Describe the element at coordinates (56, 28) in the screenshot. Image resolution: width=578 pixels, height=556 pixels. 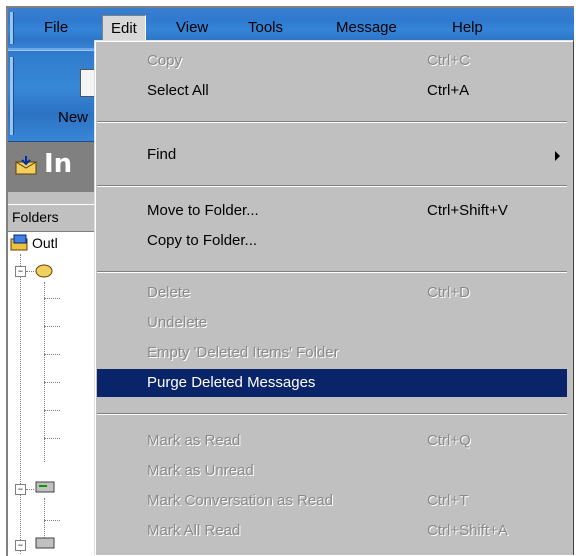
I see `menu-file: File` at that location.